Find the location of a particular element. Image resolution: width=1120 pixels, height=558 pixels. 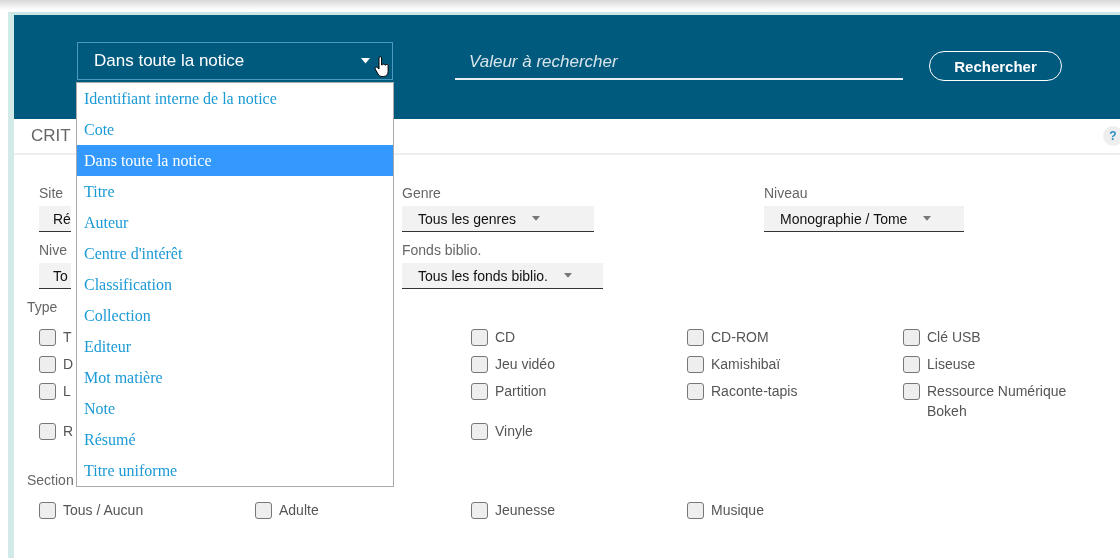

checkbox-label: Raconte-tapis is located at coordinates (754, 391).